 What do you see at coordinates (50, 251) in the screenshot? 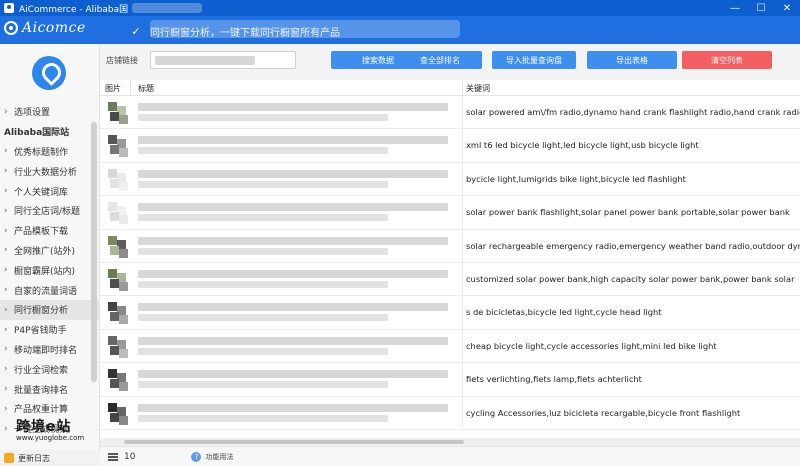
I see `sidebar-item: › 全网推广(站外)` at bounding box center [50, 251].